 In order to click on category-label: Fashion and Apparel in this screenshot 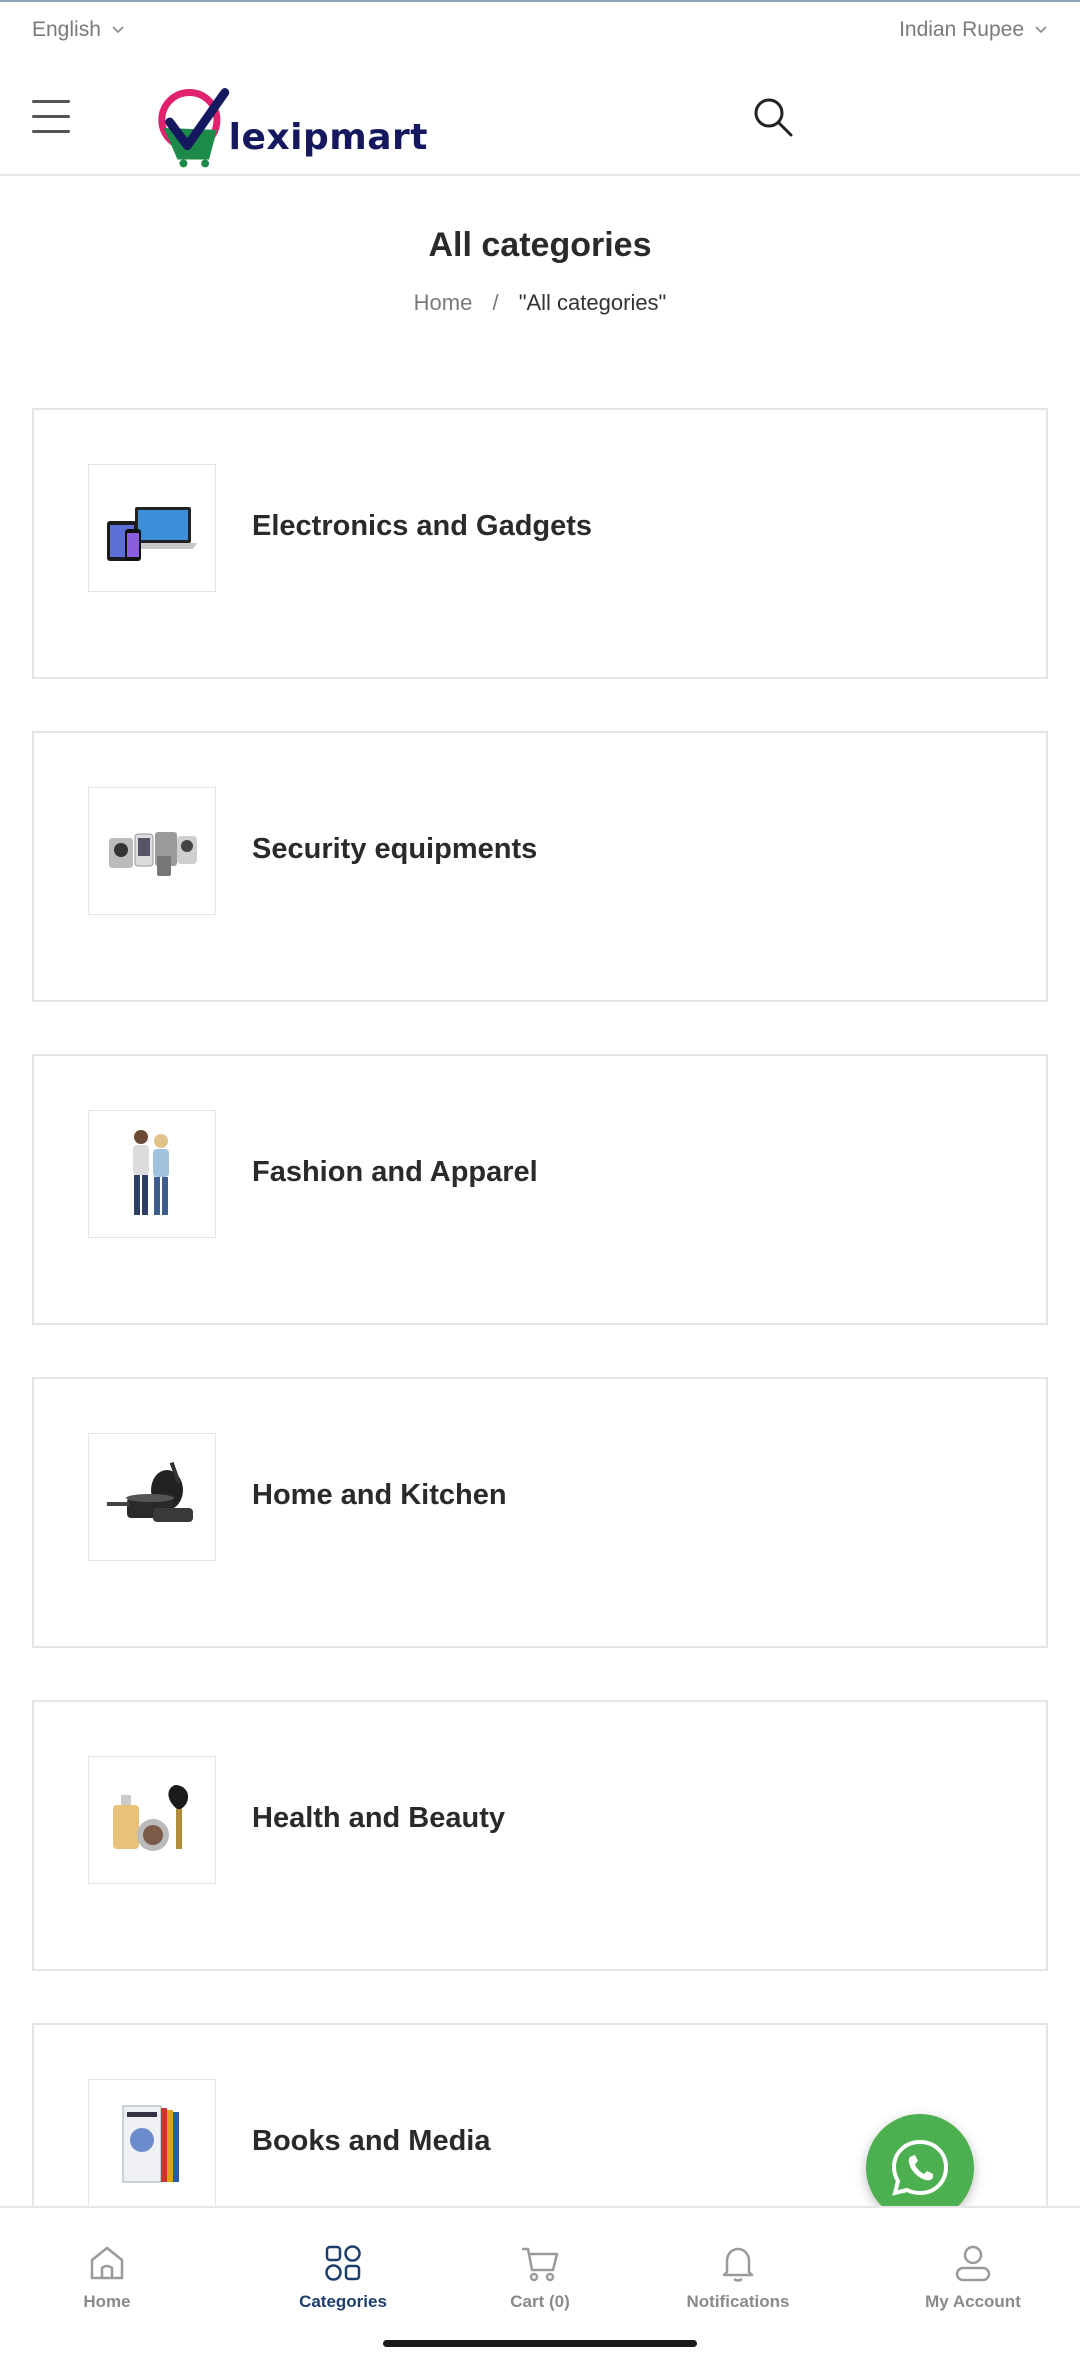, I will do `click(395, 1172)`.